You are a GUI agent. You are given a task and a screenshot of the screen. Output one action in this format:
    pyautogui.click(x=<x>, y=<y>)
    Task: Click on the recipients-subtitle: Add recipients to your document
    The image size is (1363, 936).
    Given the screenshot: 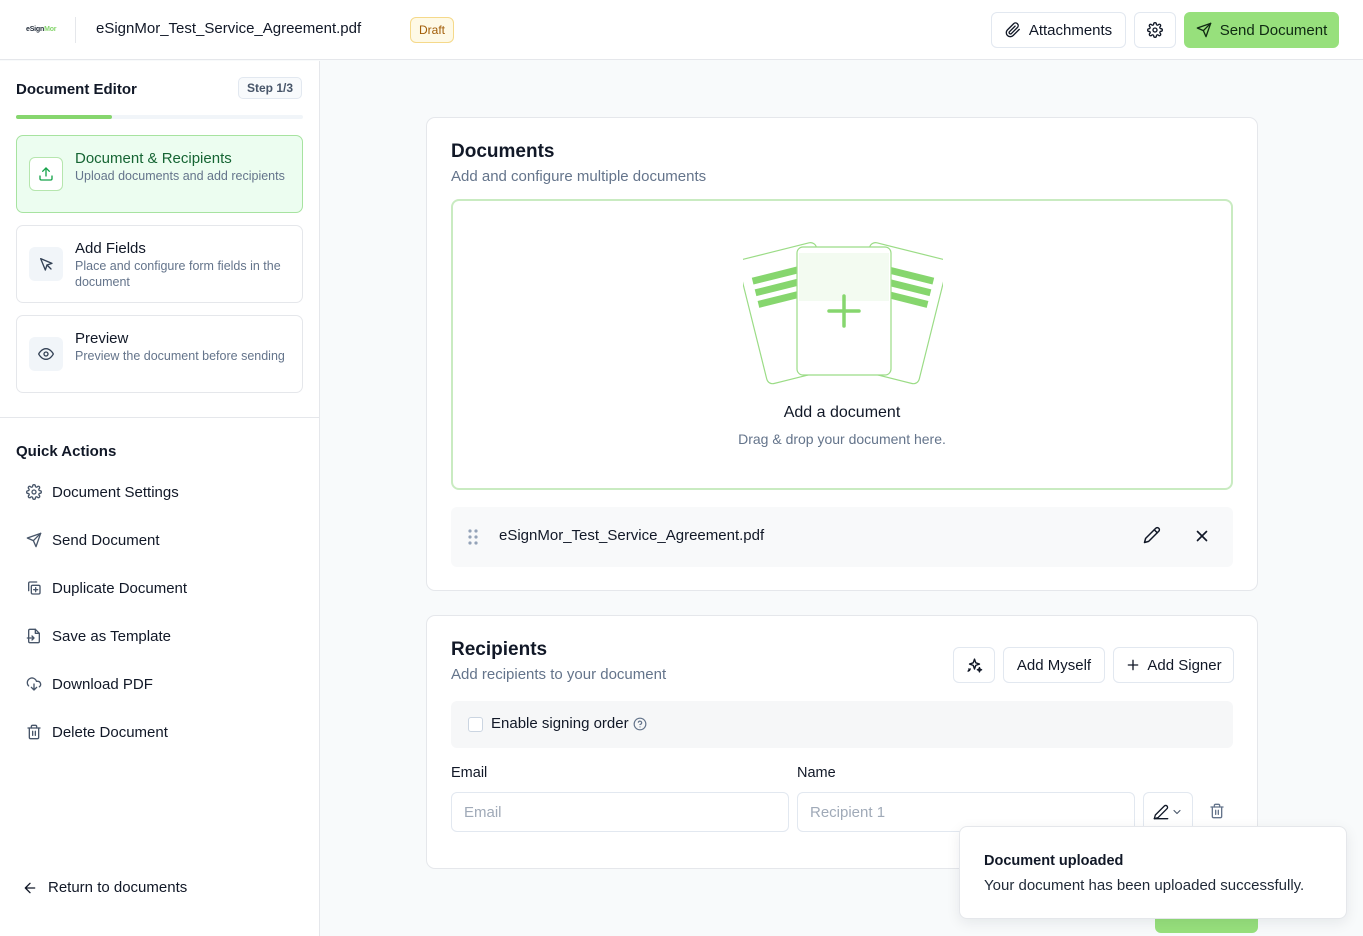 What is the action you would take?
    pyautogui.click(x=559, y=674)
    